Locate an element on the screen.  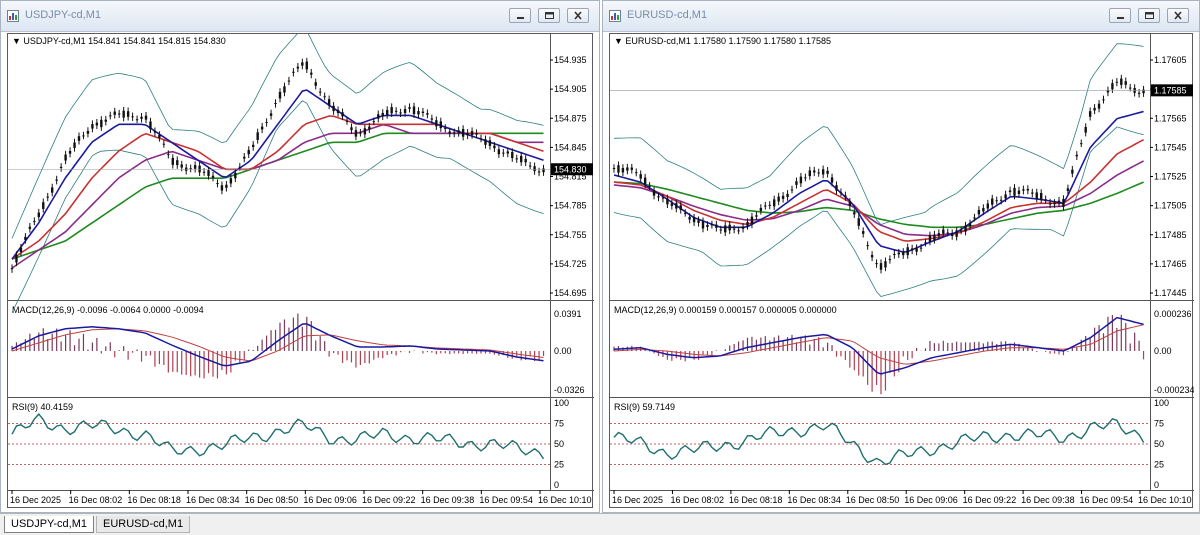
price-axis-label: 1.17505 is located at coordinates (1170, 206).